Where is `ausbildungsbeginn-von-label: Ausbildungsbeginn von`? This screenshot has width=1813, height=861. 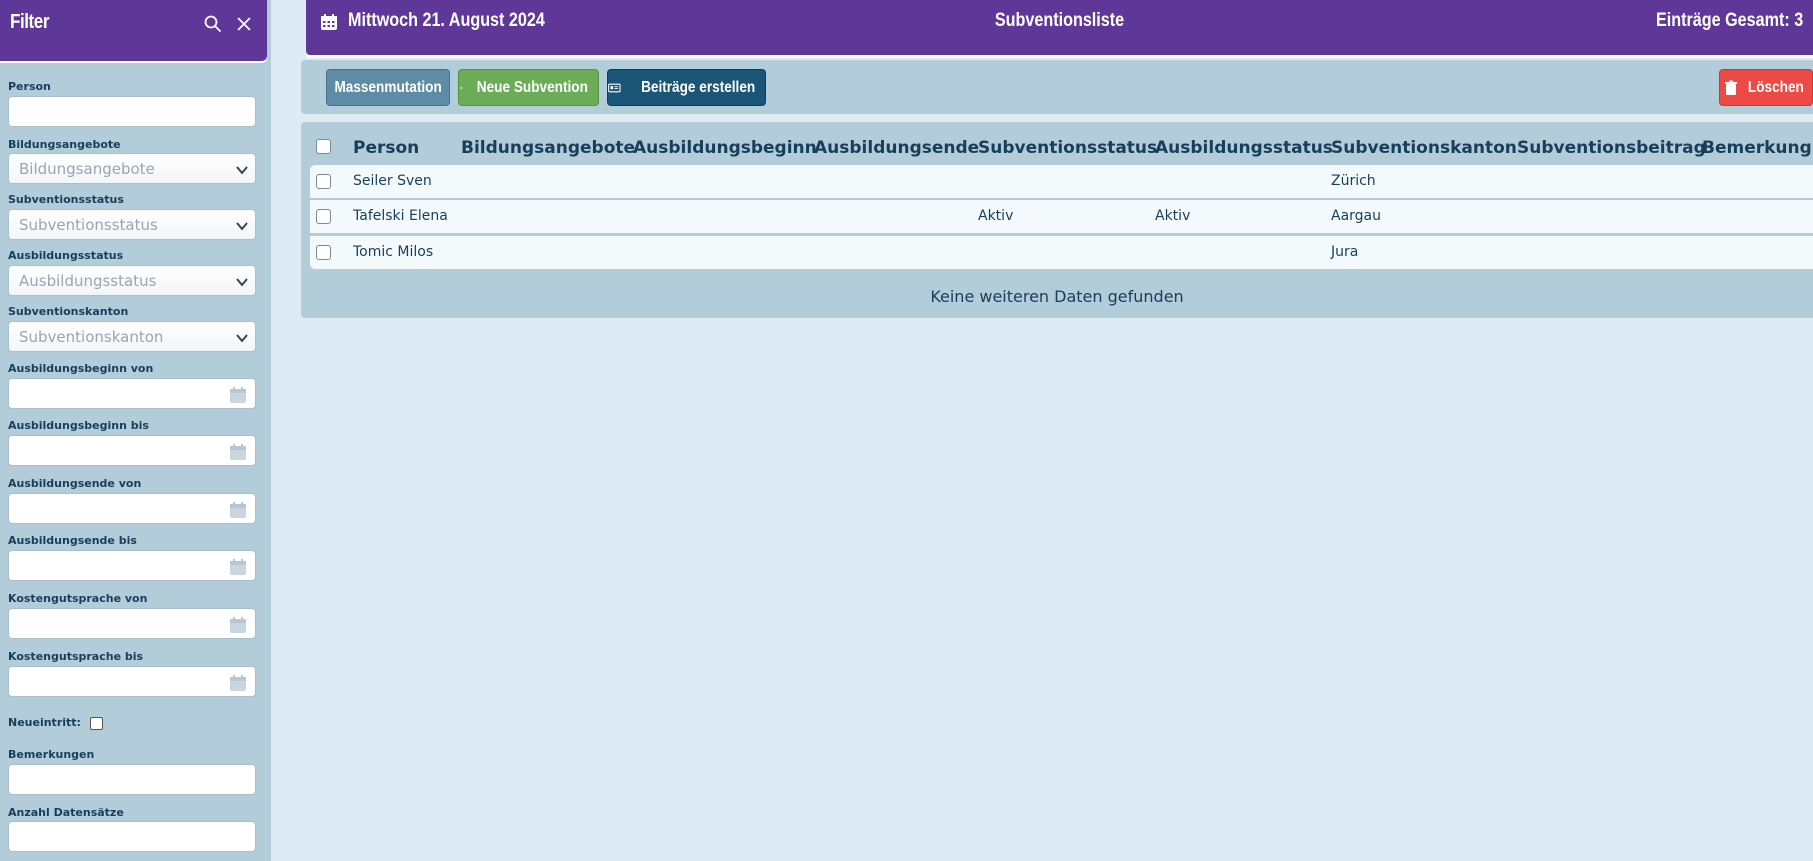
ausbildungsbeginn-von-label: Ausbildungsbeginn von is located at coordinates (81, 368).